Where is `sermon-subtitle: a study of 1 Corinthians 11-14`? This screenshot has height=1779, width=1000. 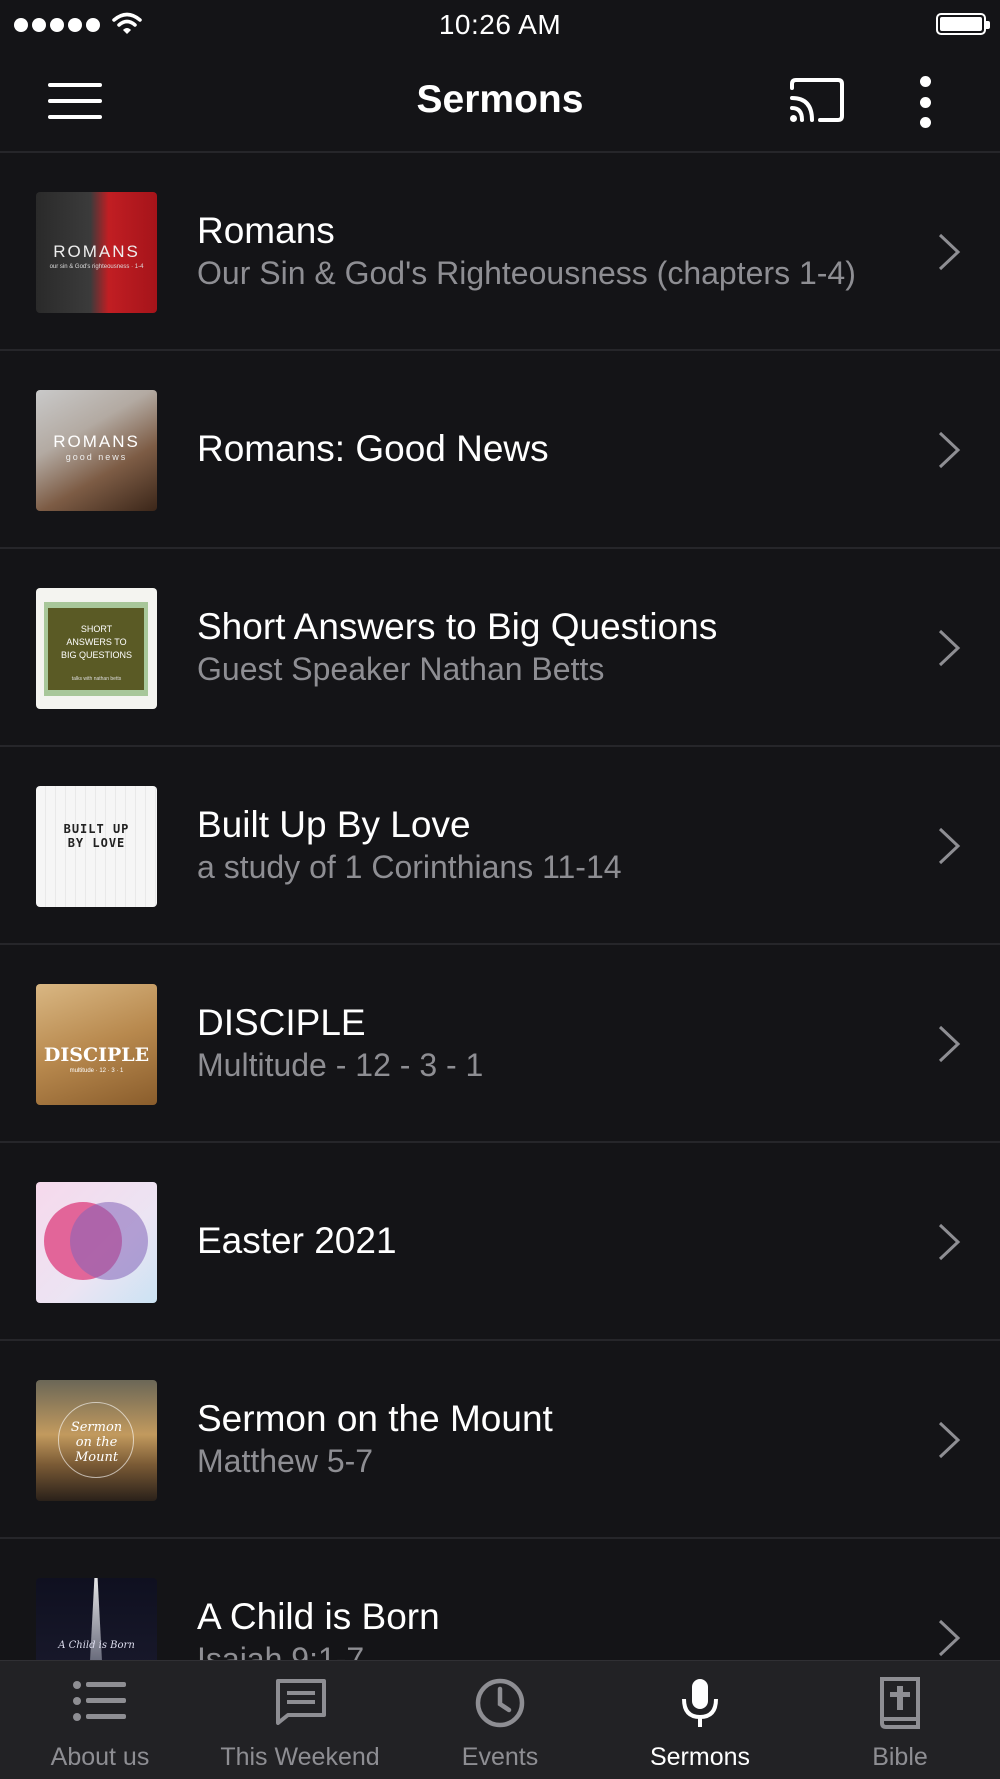 sermon-subtitle: a study of 1 Corinthians 11-14 is located at coordinates (409, 867).